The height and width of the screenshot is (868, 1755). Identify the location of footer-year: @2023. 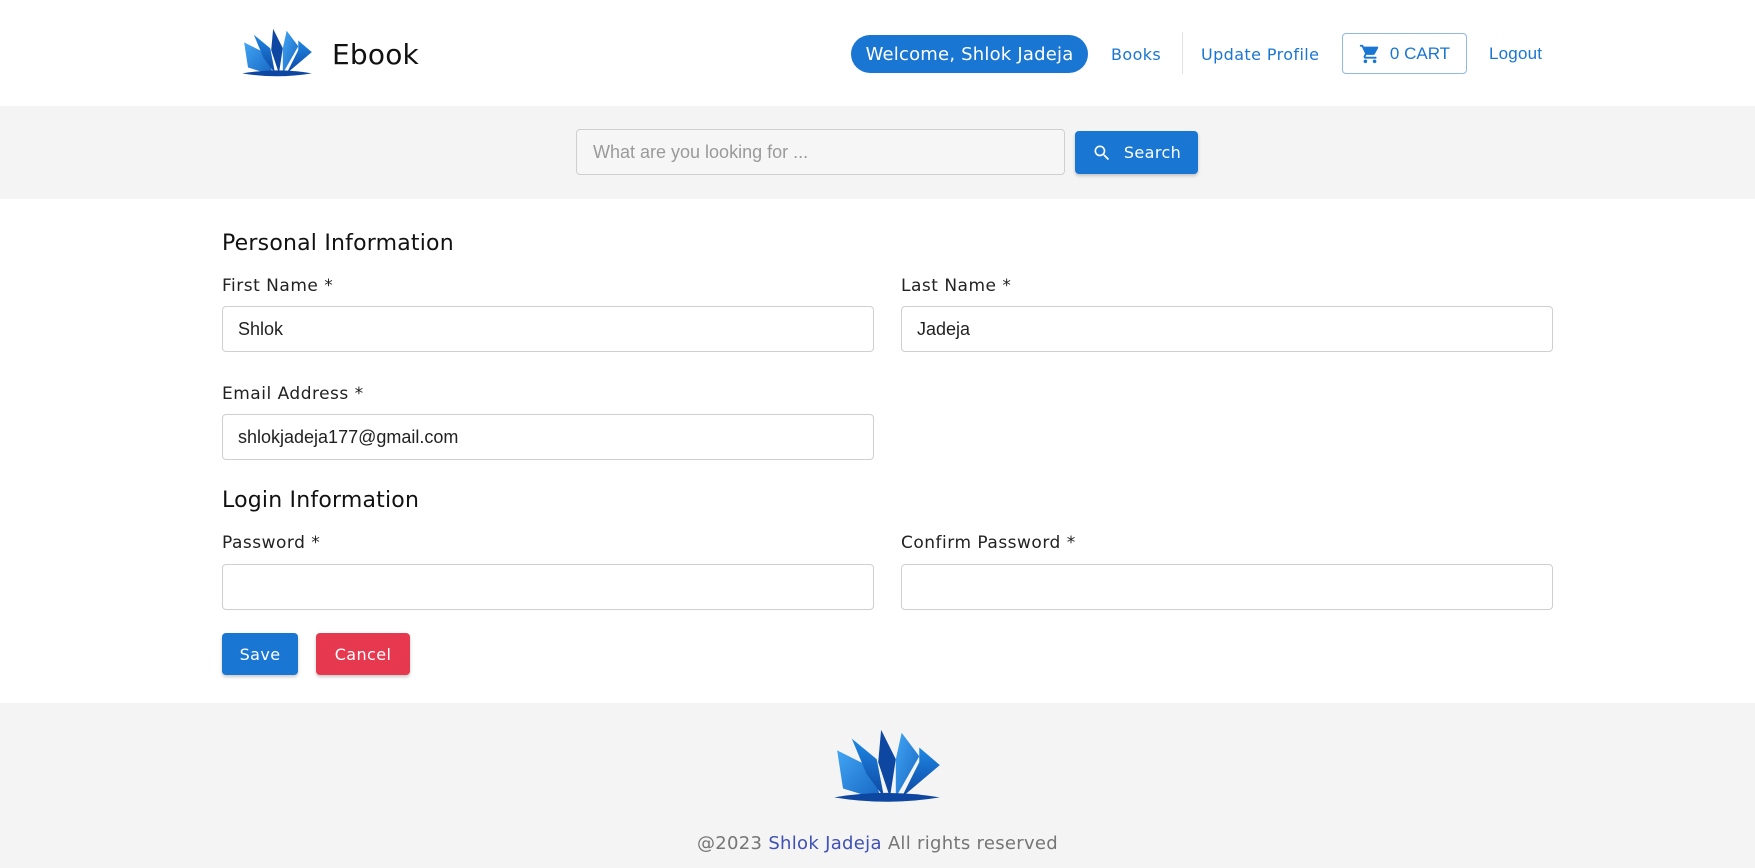
(729, 843).